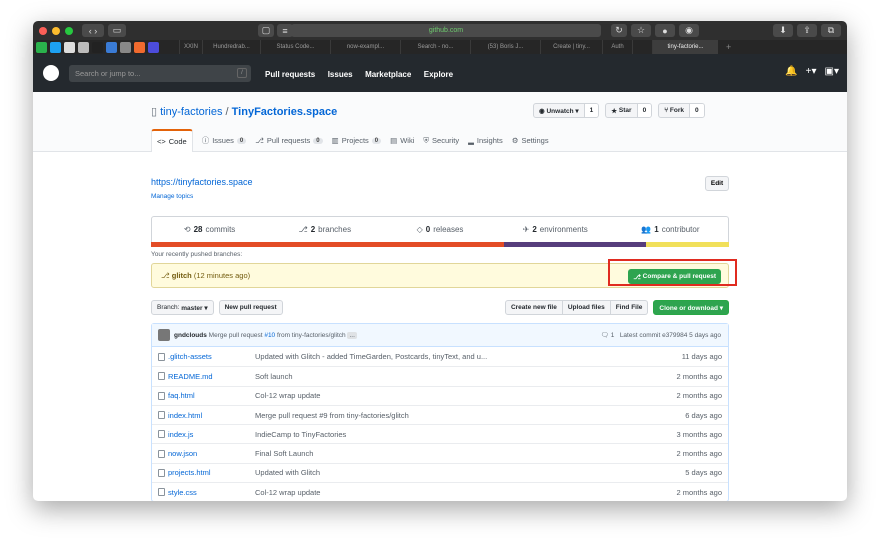 Image resolution: width=880 pixels, height=546 pixels. I want to click on tab-pull-requests: ⎇ Pull requests 0, so click(289, 143).